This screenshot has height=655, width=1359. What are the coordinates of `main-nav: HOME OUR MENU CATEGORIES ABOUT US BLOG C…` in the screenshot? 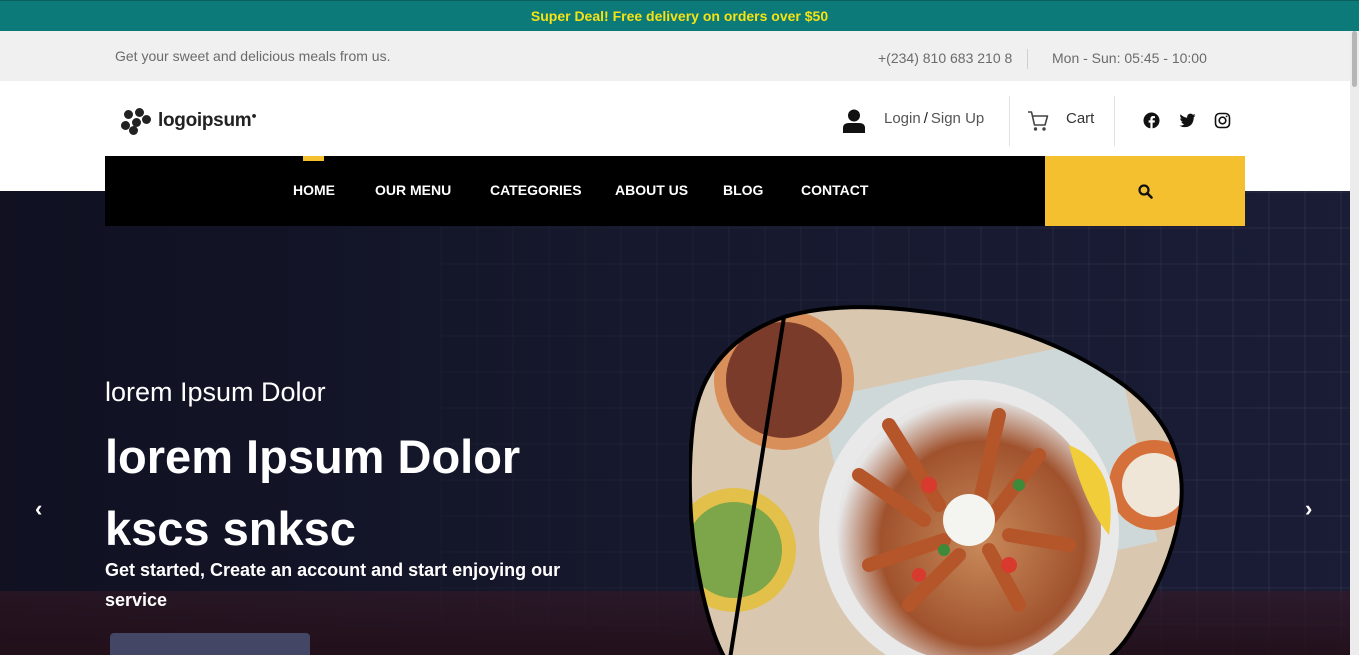 It's located at (575, 191).